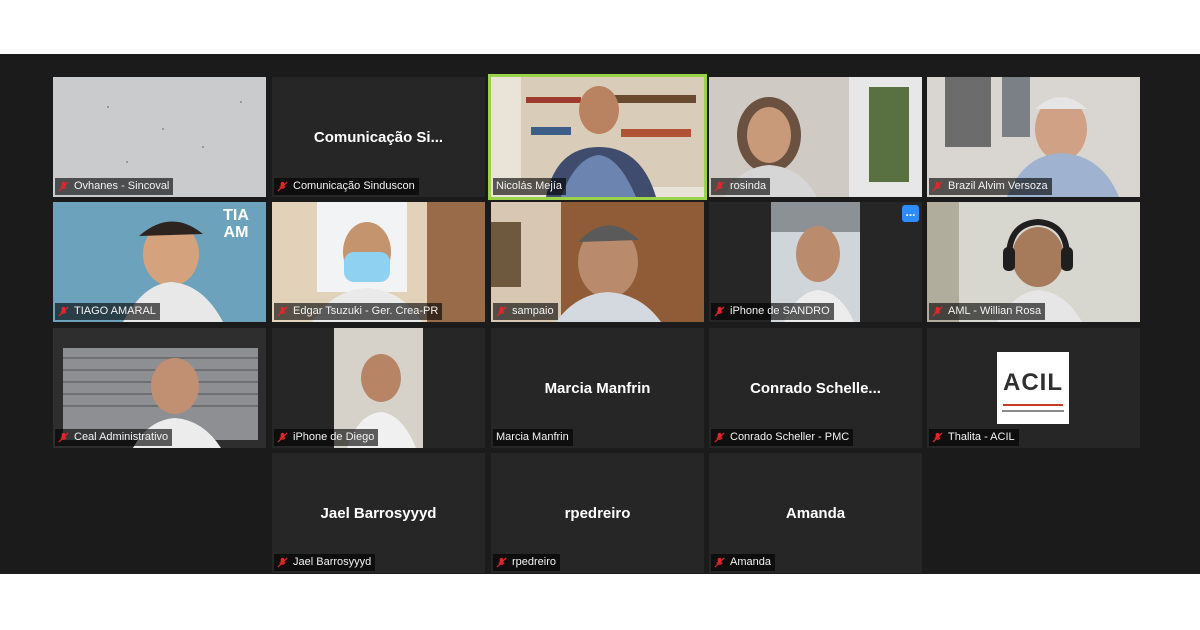  What do you see at coordinates (981, 437) in the screenshot?
I see `participant-name: Thalita - ACIL` at bounding box center [981, 437].